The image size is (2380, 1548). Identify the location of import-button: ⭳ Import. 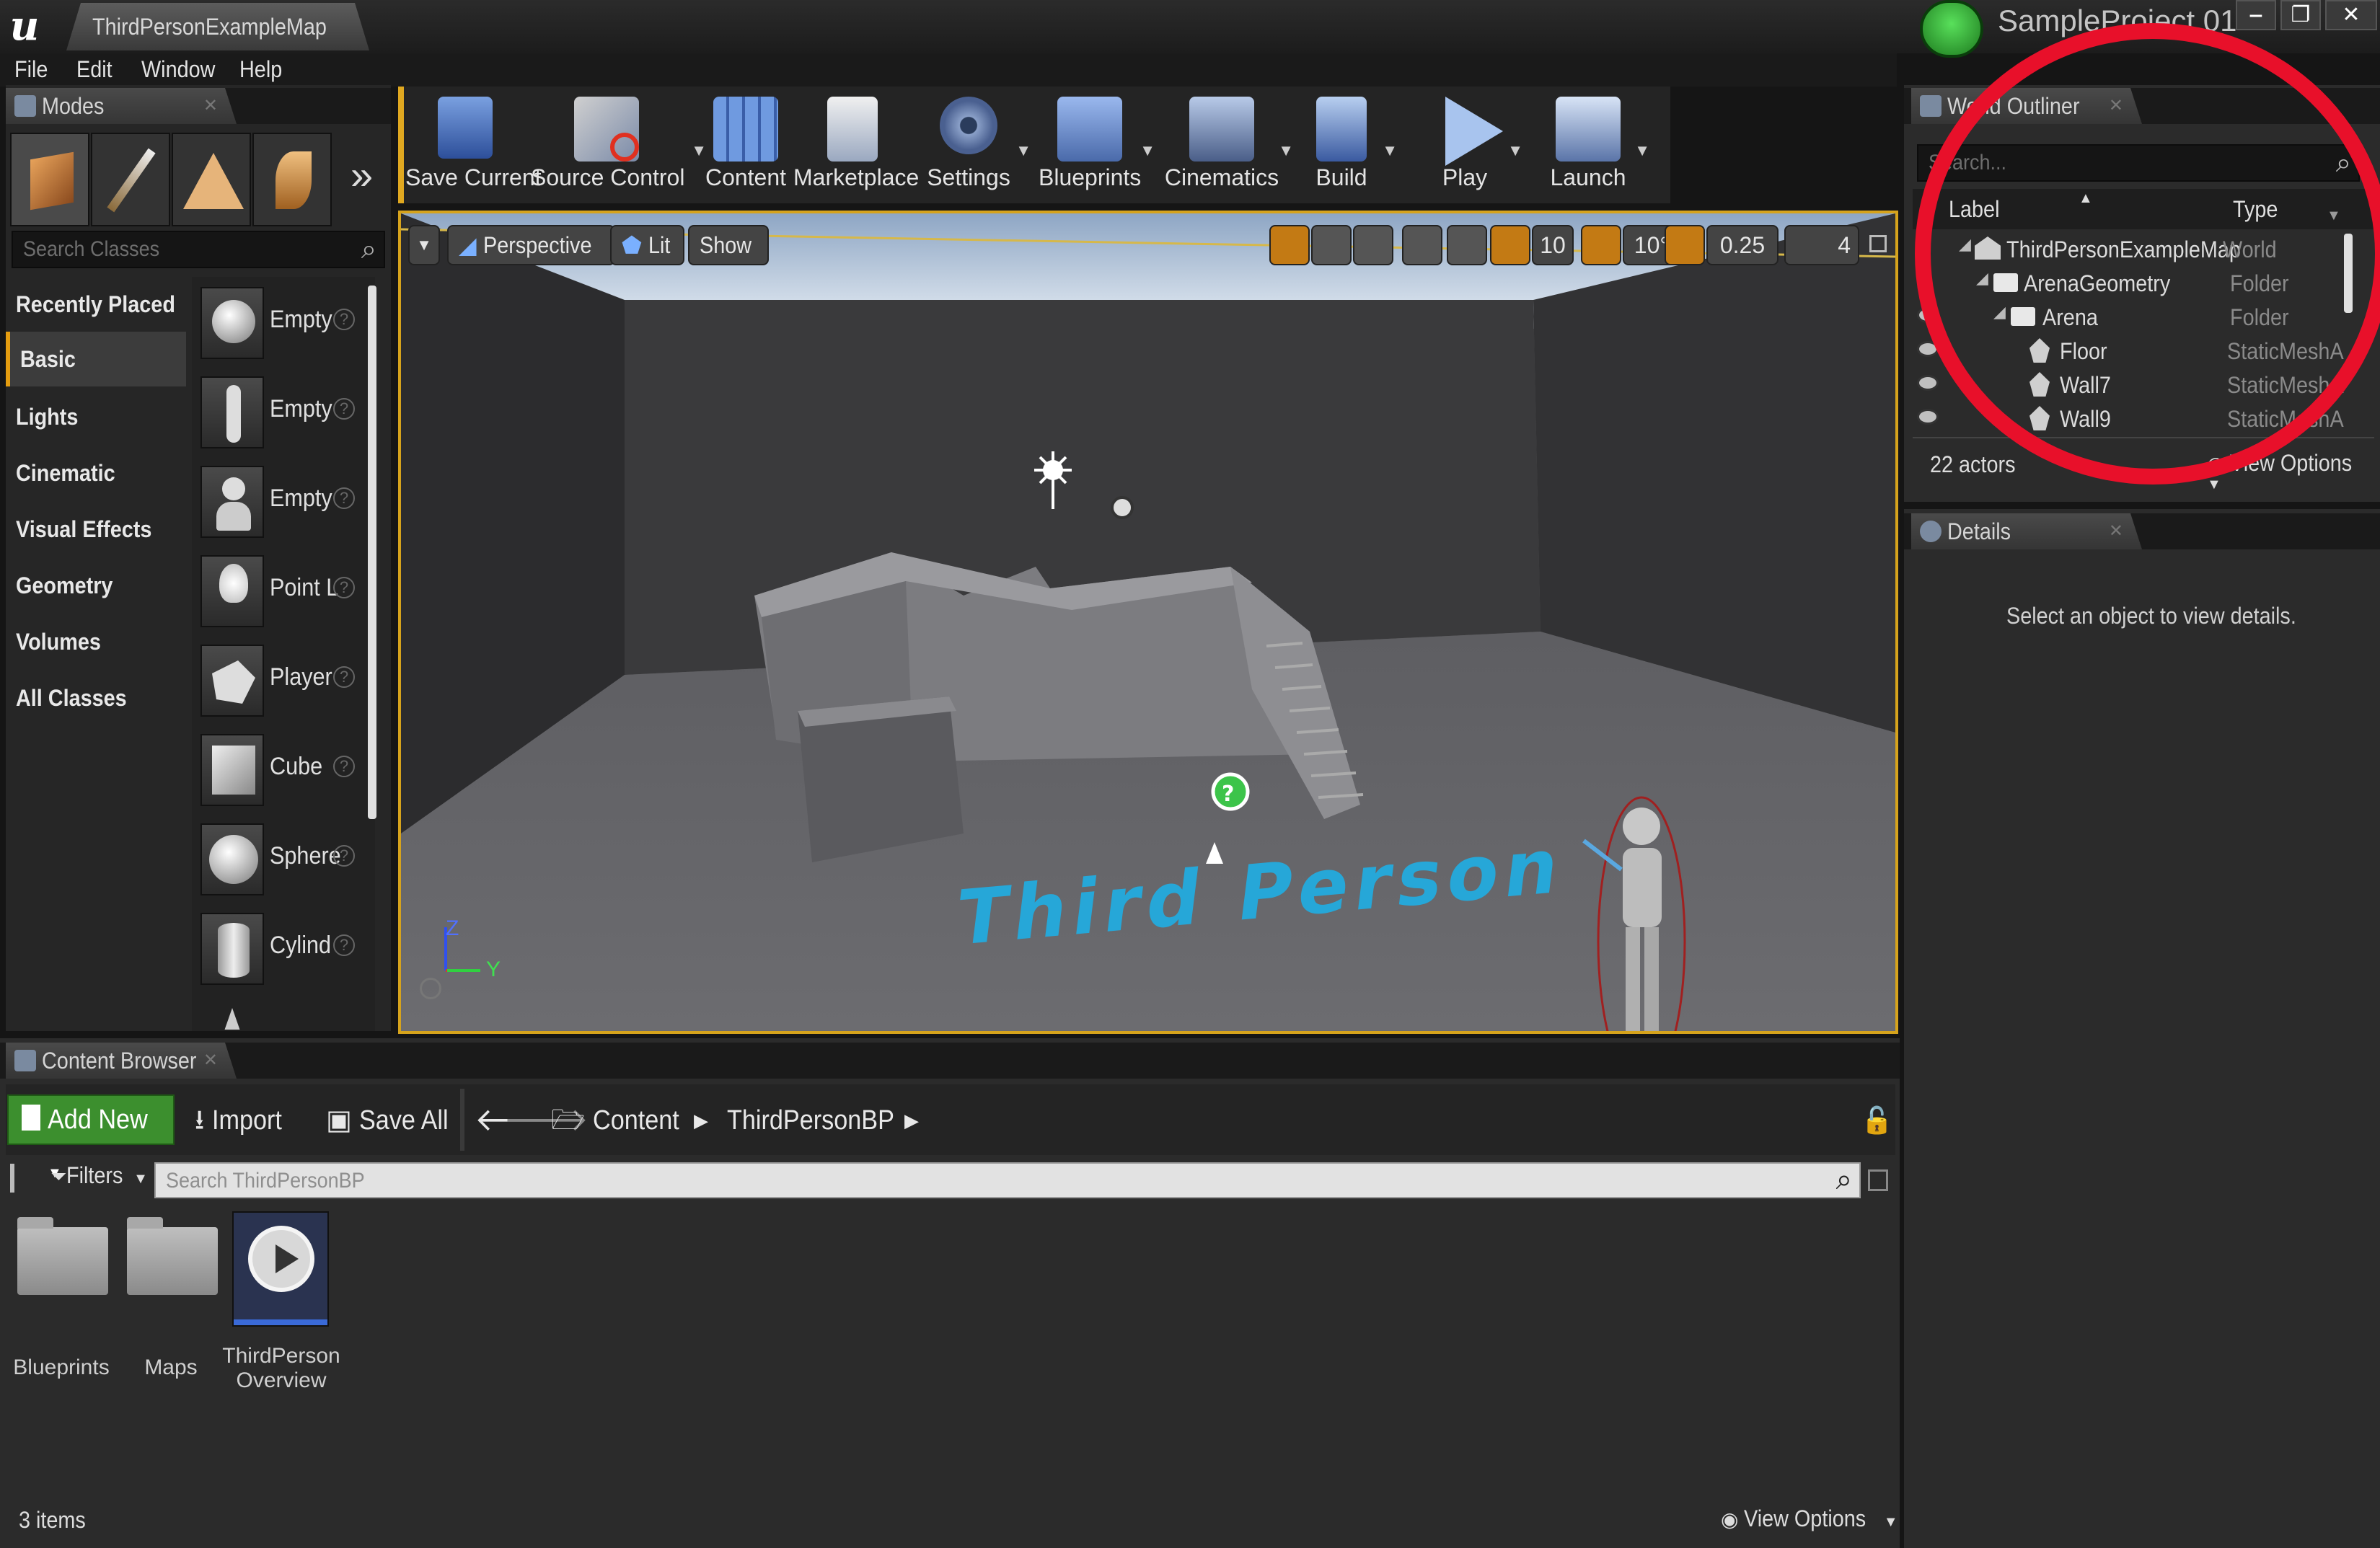
(242, 1120).